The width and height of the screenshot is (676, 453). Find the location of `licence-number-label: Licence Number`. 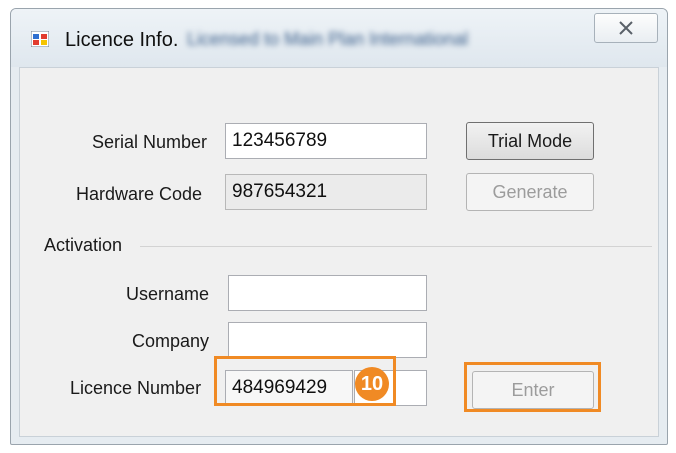

licence-number-label: Licence Number is located at coordinates (136, 388).